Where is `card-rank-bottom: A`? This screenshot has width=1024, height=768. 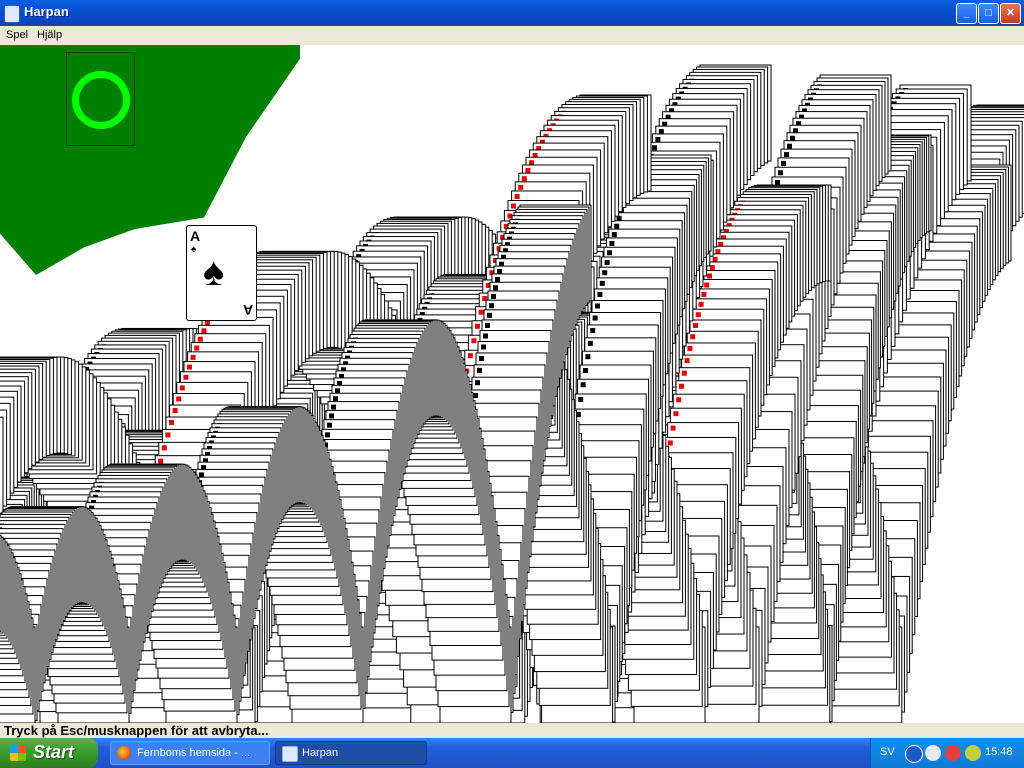
card-rank-bottom: A is located at coordinates (247, 310).